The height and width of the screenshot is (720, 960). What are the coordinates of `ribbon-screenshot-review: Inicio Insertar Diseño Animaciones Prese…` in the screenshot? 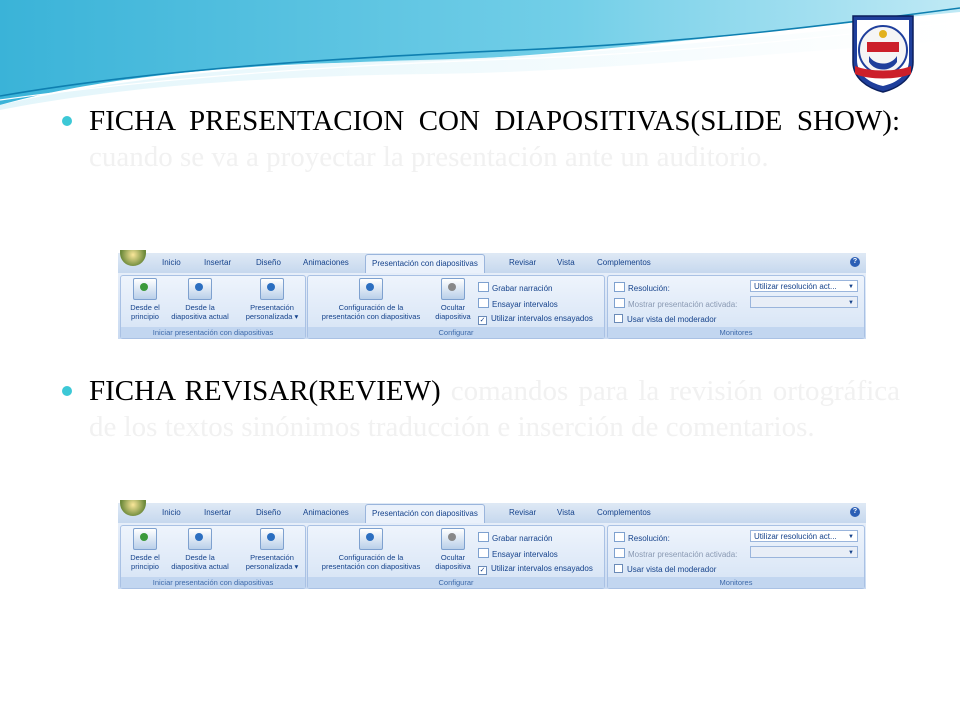 It's located at (492, 544).